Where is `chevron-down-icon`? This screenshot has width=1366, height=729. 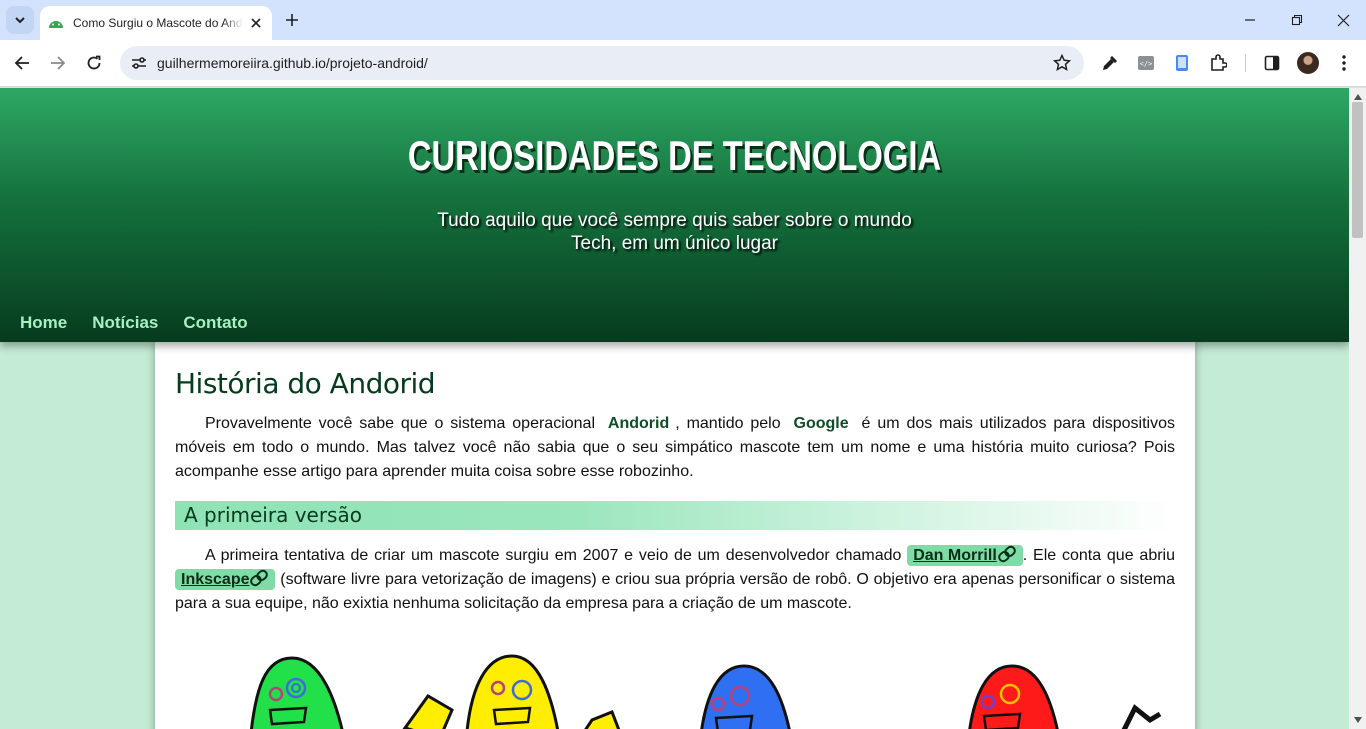 chevron-down-icon is located at coordinates (20, 20).